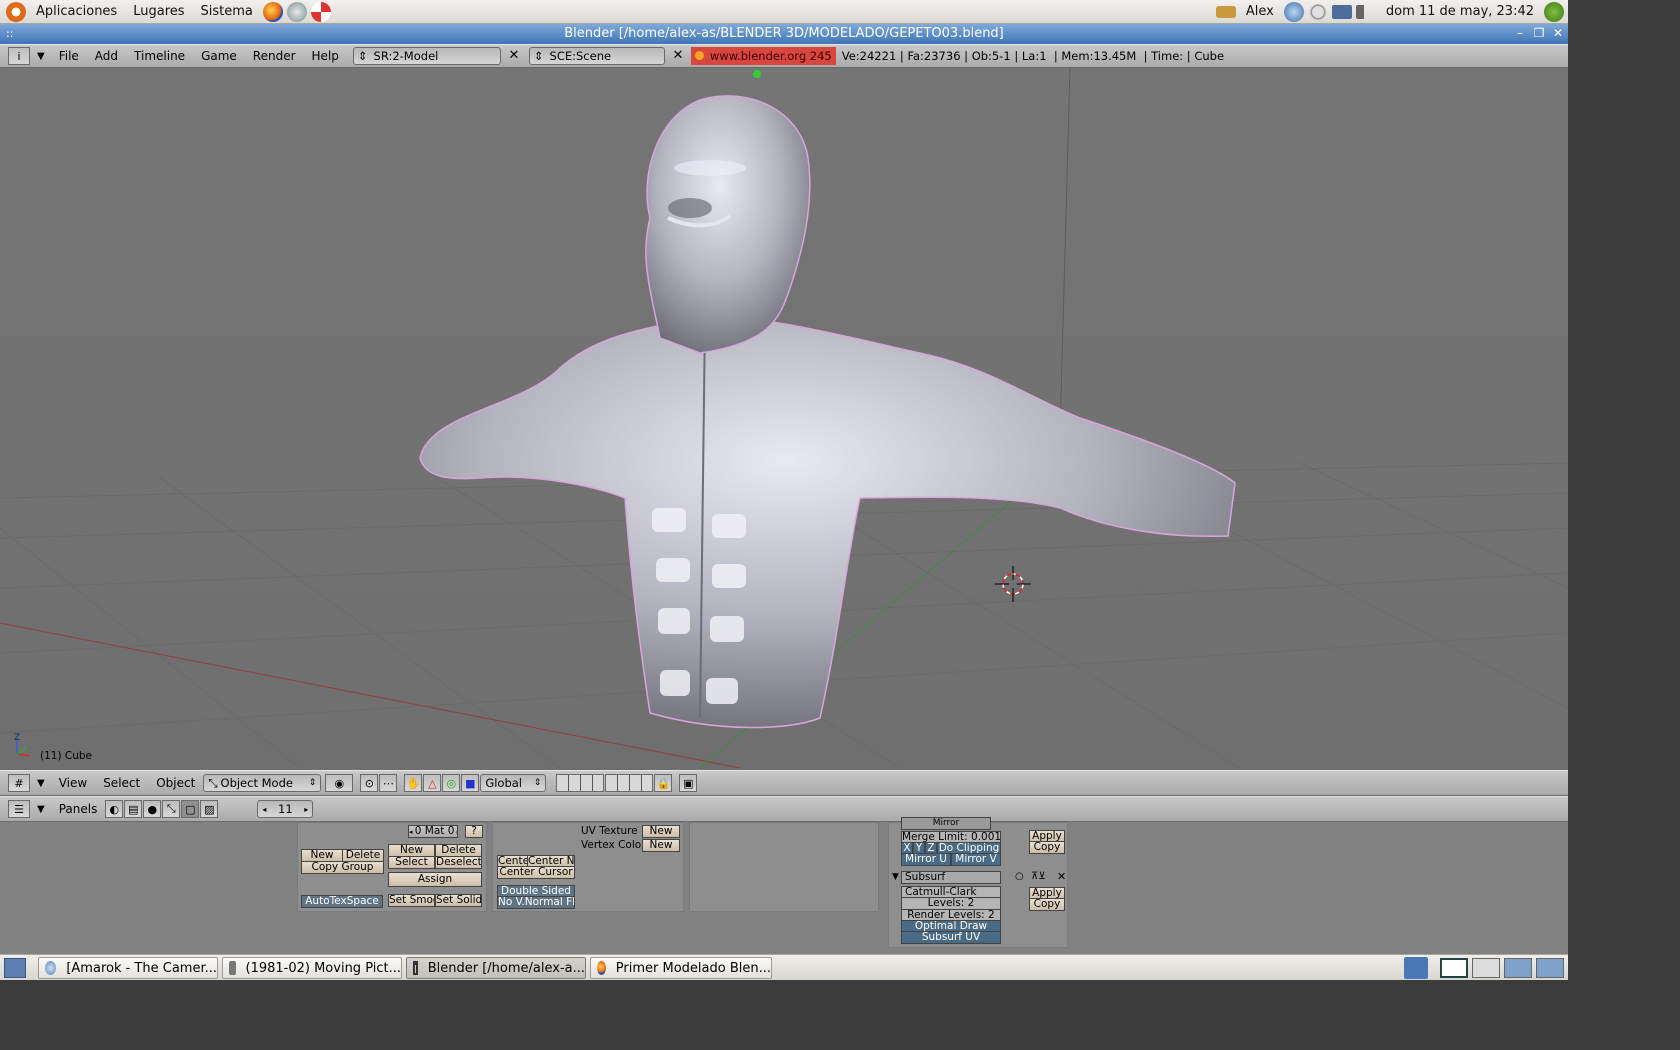 The height and width of the screenshot is (1050, 1680). I want to click on mode-selector: ⤡ Object Mode ⇕, so click(262, 783).